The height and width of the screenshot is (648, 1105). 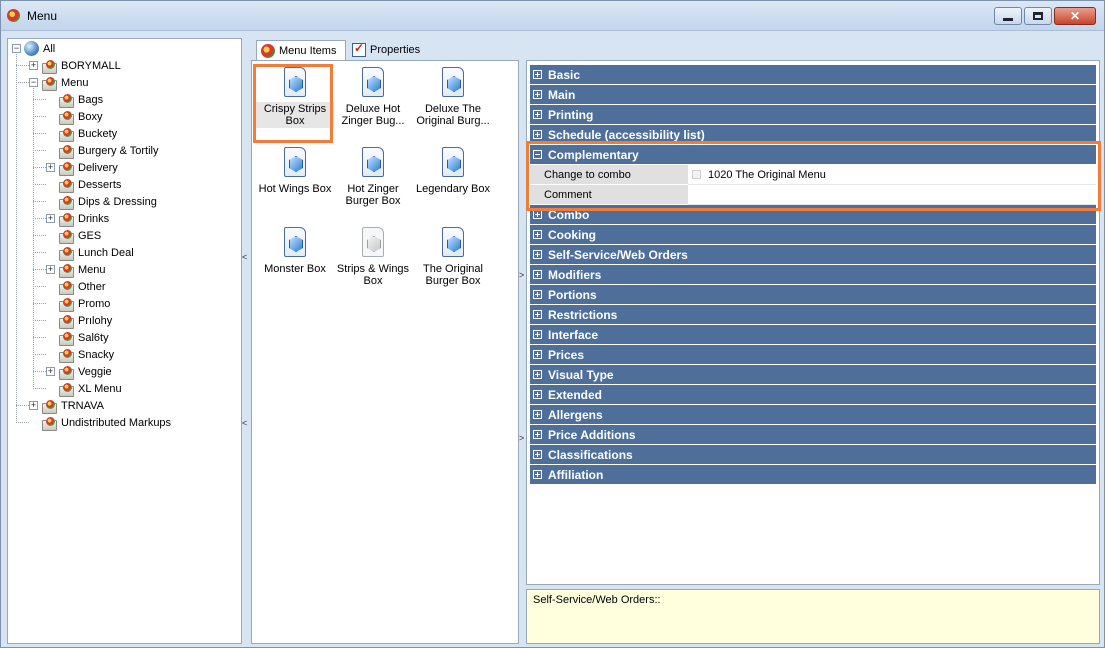 I want to click on property-category: Interface, so click(x=813, y=334).